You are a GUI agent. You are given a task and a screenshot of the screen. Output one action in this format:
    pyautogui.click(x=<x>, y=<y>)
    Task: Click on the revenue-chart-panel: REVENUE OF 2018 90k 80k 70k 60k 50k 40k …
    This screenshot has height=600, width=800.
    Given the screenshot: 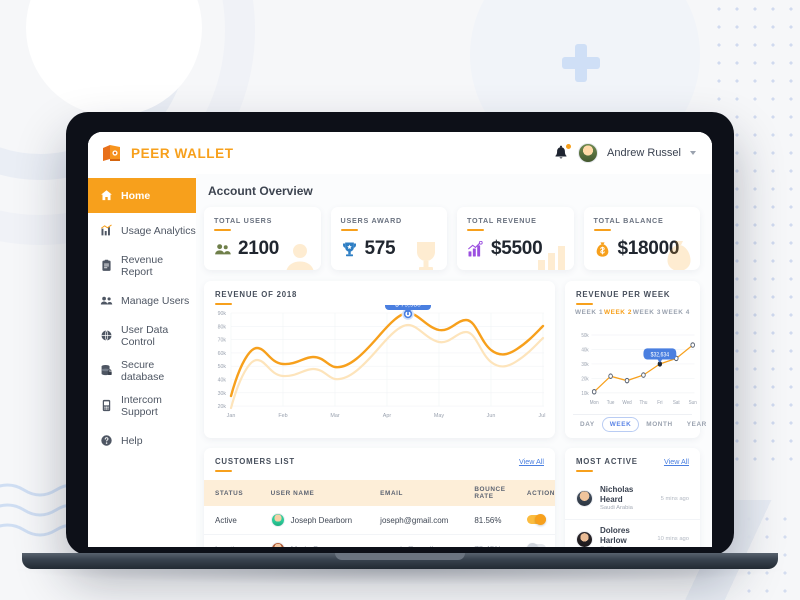 What is the action you would take?
    pyautogui.click(x=379, y=359)
    